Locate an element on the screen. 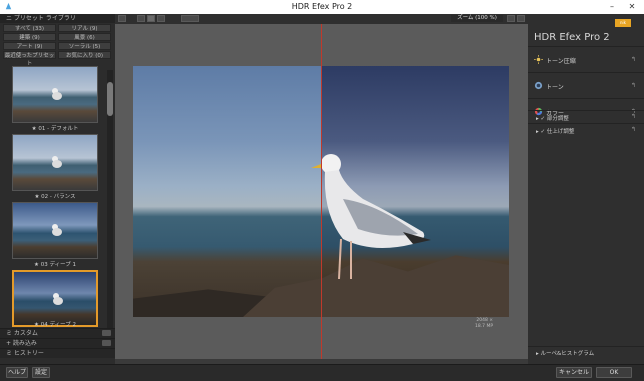 Image resolution: width=644 pixels, height=381 pixels. tab-landscape: 風景 (6) is located at coordinates (84, 37).